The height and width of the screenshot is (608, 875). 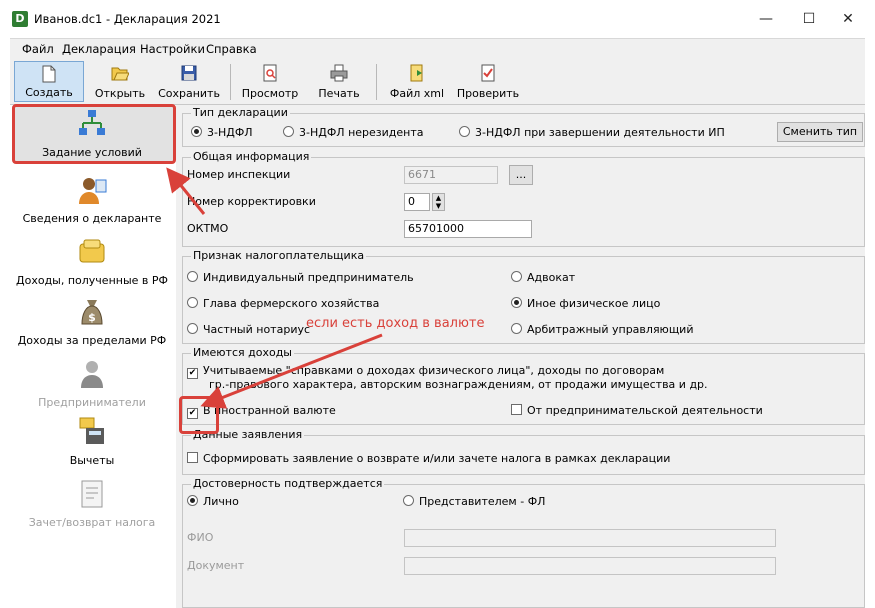 I want to click on radio-3ndfl-nonresident: 3-НДФЛ нерезидента, so click(x=353, y=132).